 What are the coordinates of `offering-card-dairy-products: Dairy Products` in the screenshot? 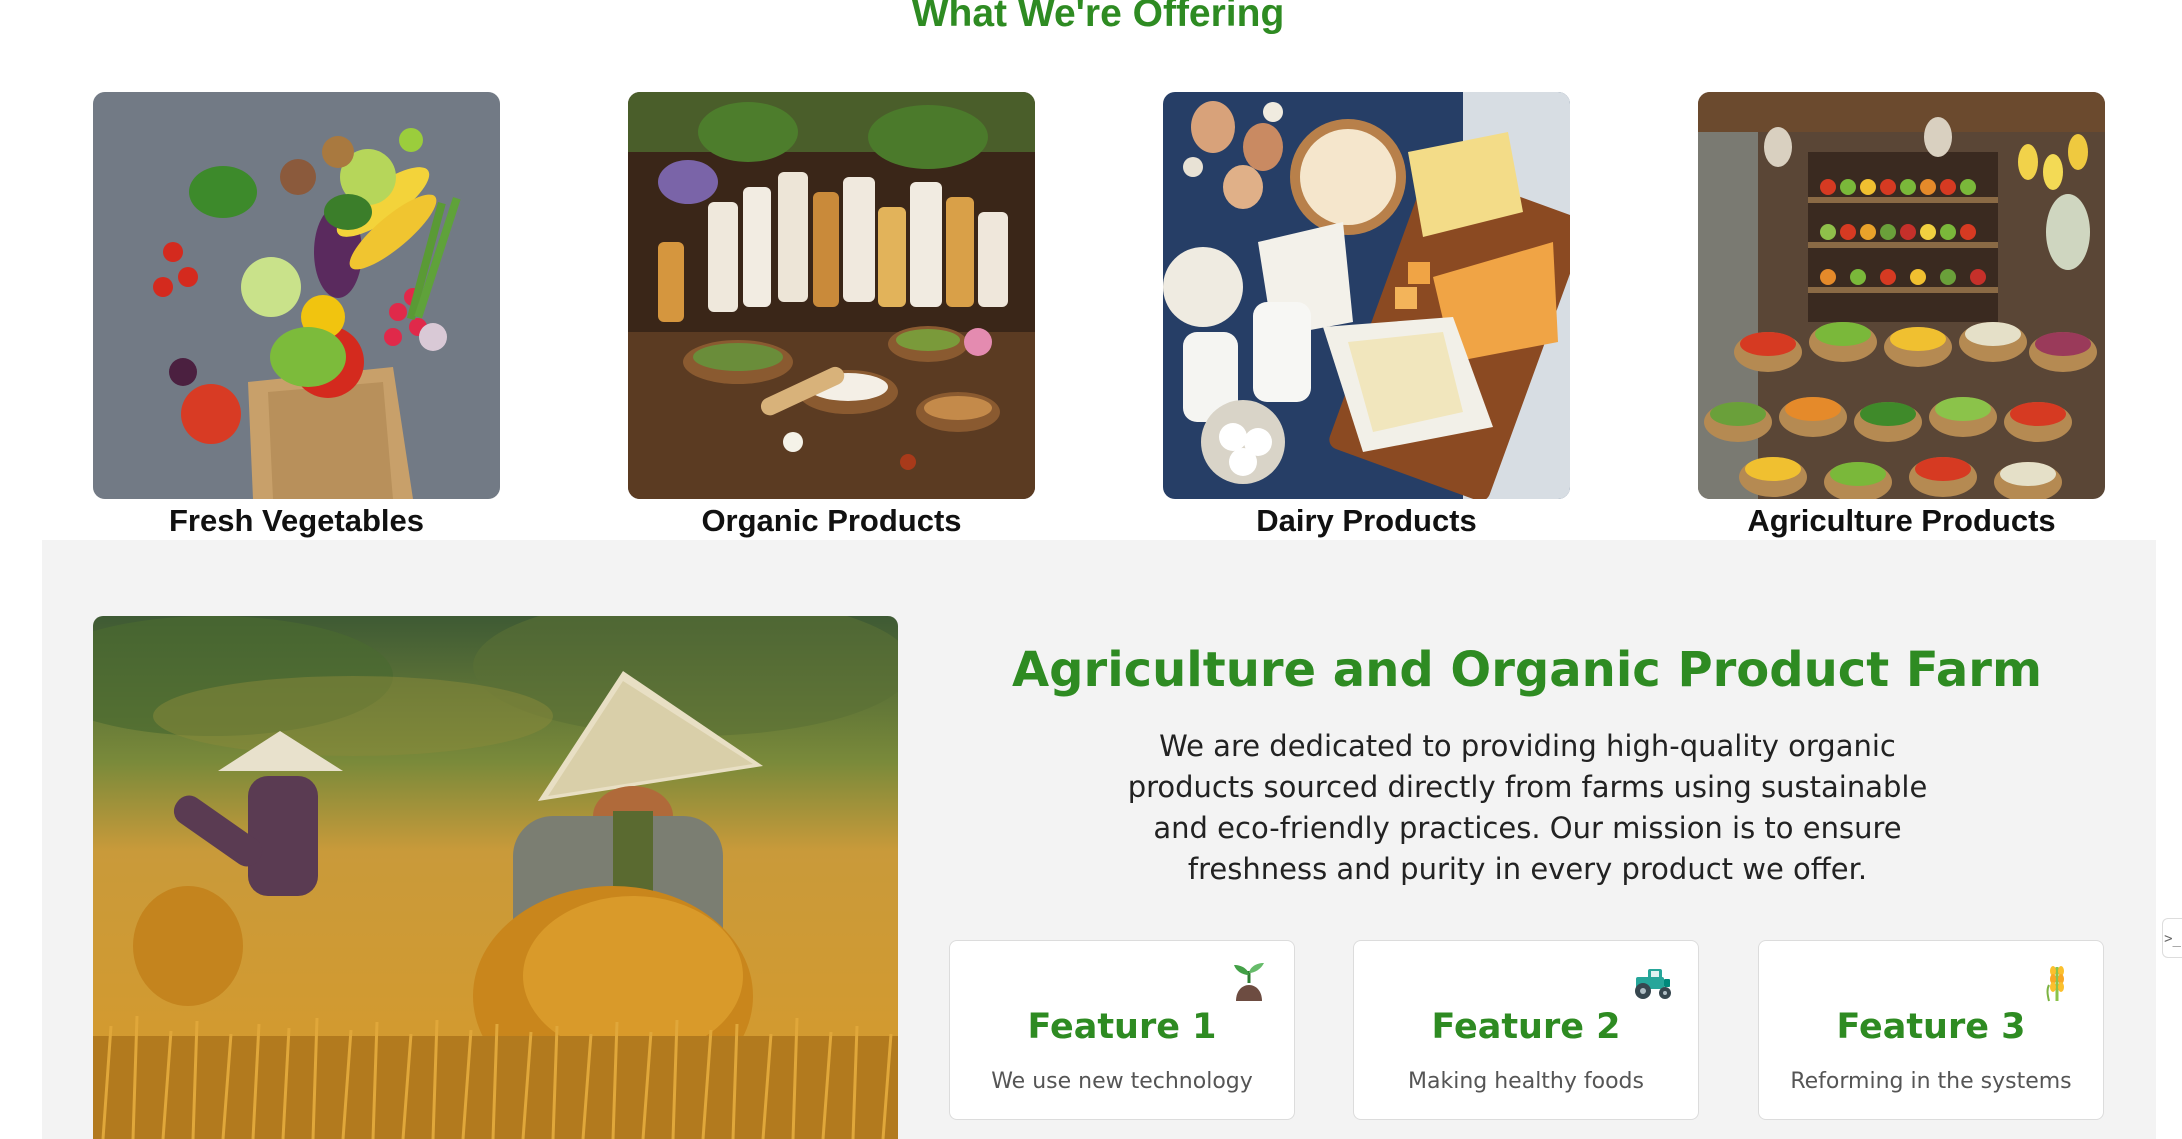 It's located at (1366, 315).